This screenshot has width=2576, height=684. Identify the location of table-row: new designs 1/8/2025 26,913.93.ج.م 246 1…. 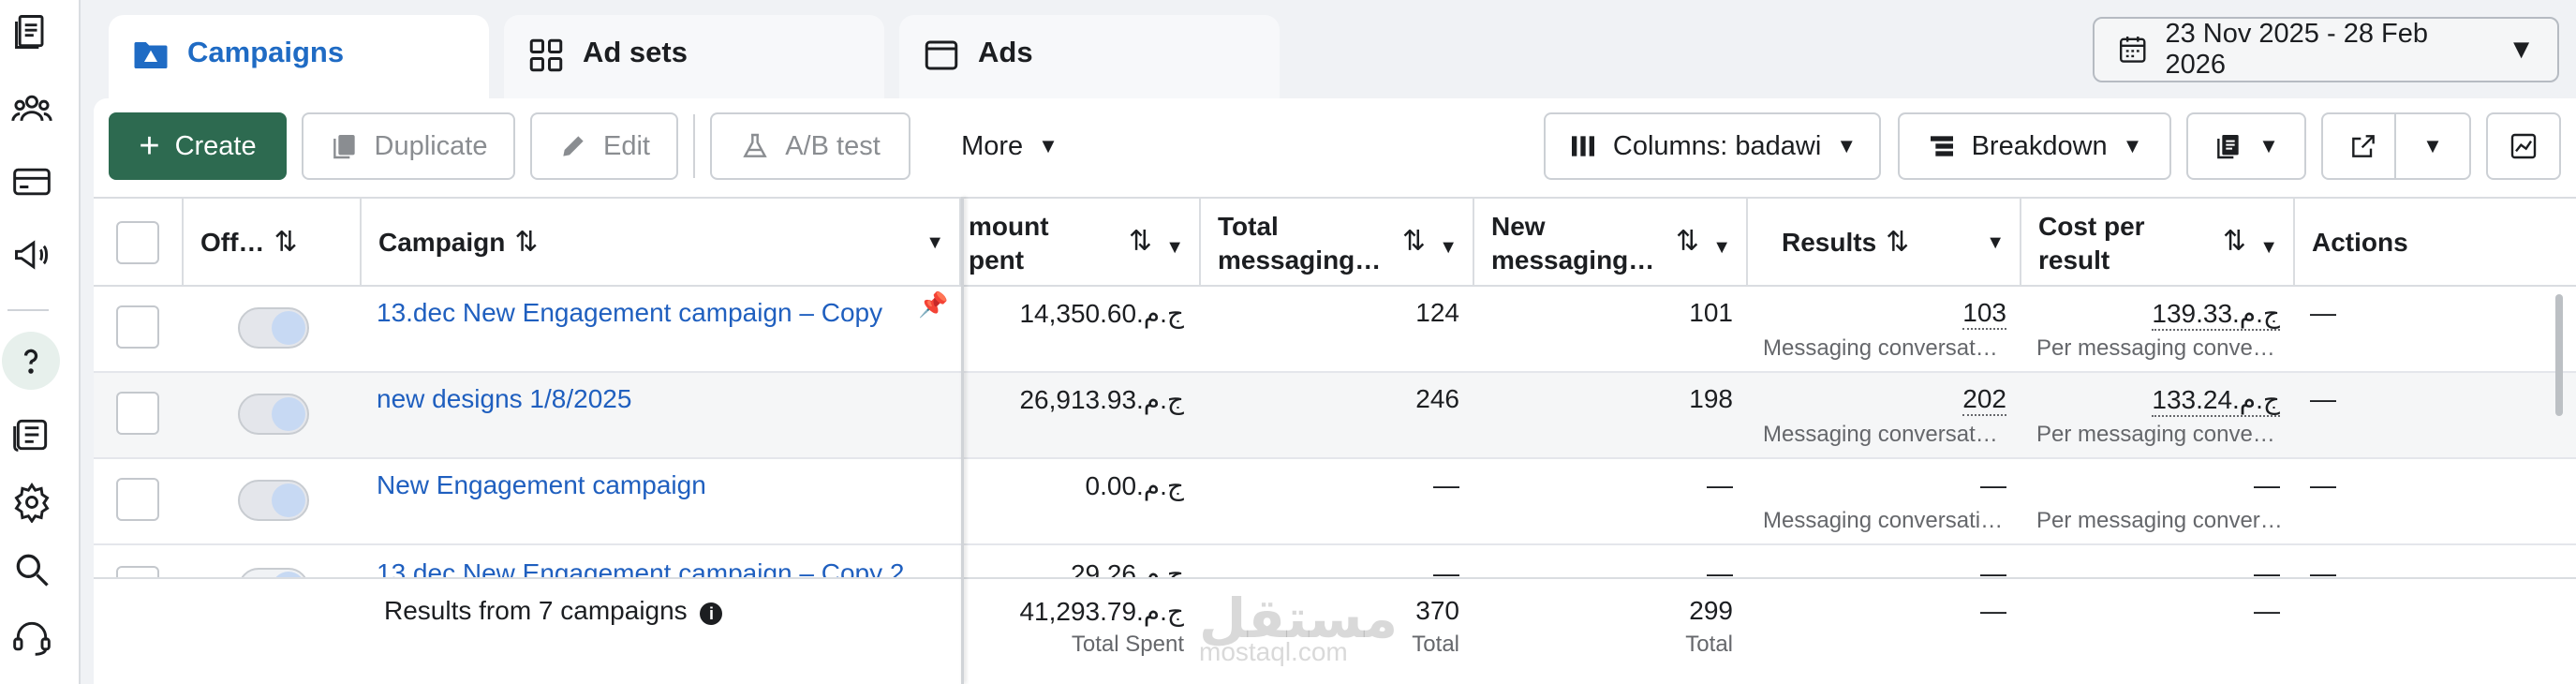
(1335, 416).